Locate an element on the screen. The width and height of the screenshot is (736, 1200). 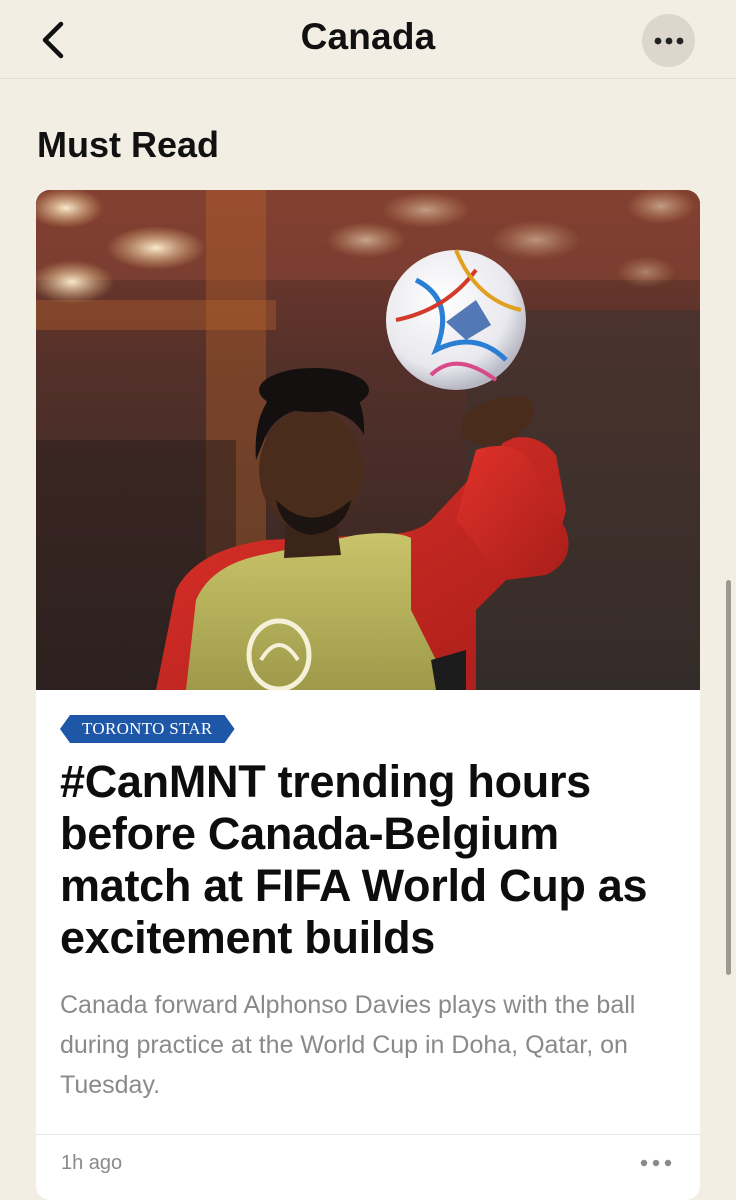
section-title: Must Read is located at coordinates (128, 144).